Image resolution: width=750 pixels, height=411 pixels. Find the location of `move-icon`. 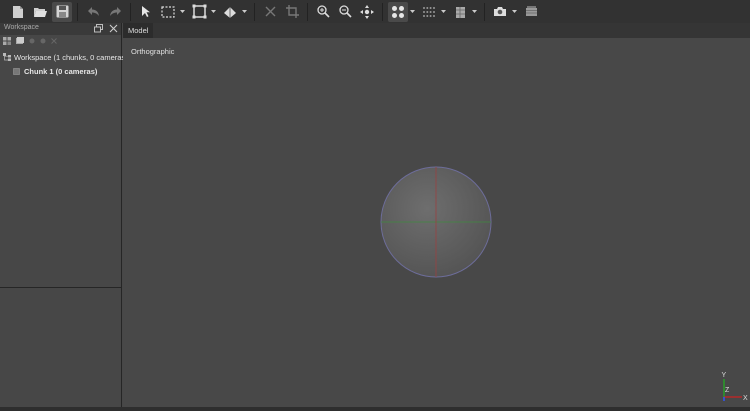

move-icon is located at coordinates (367, 11).